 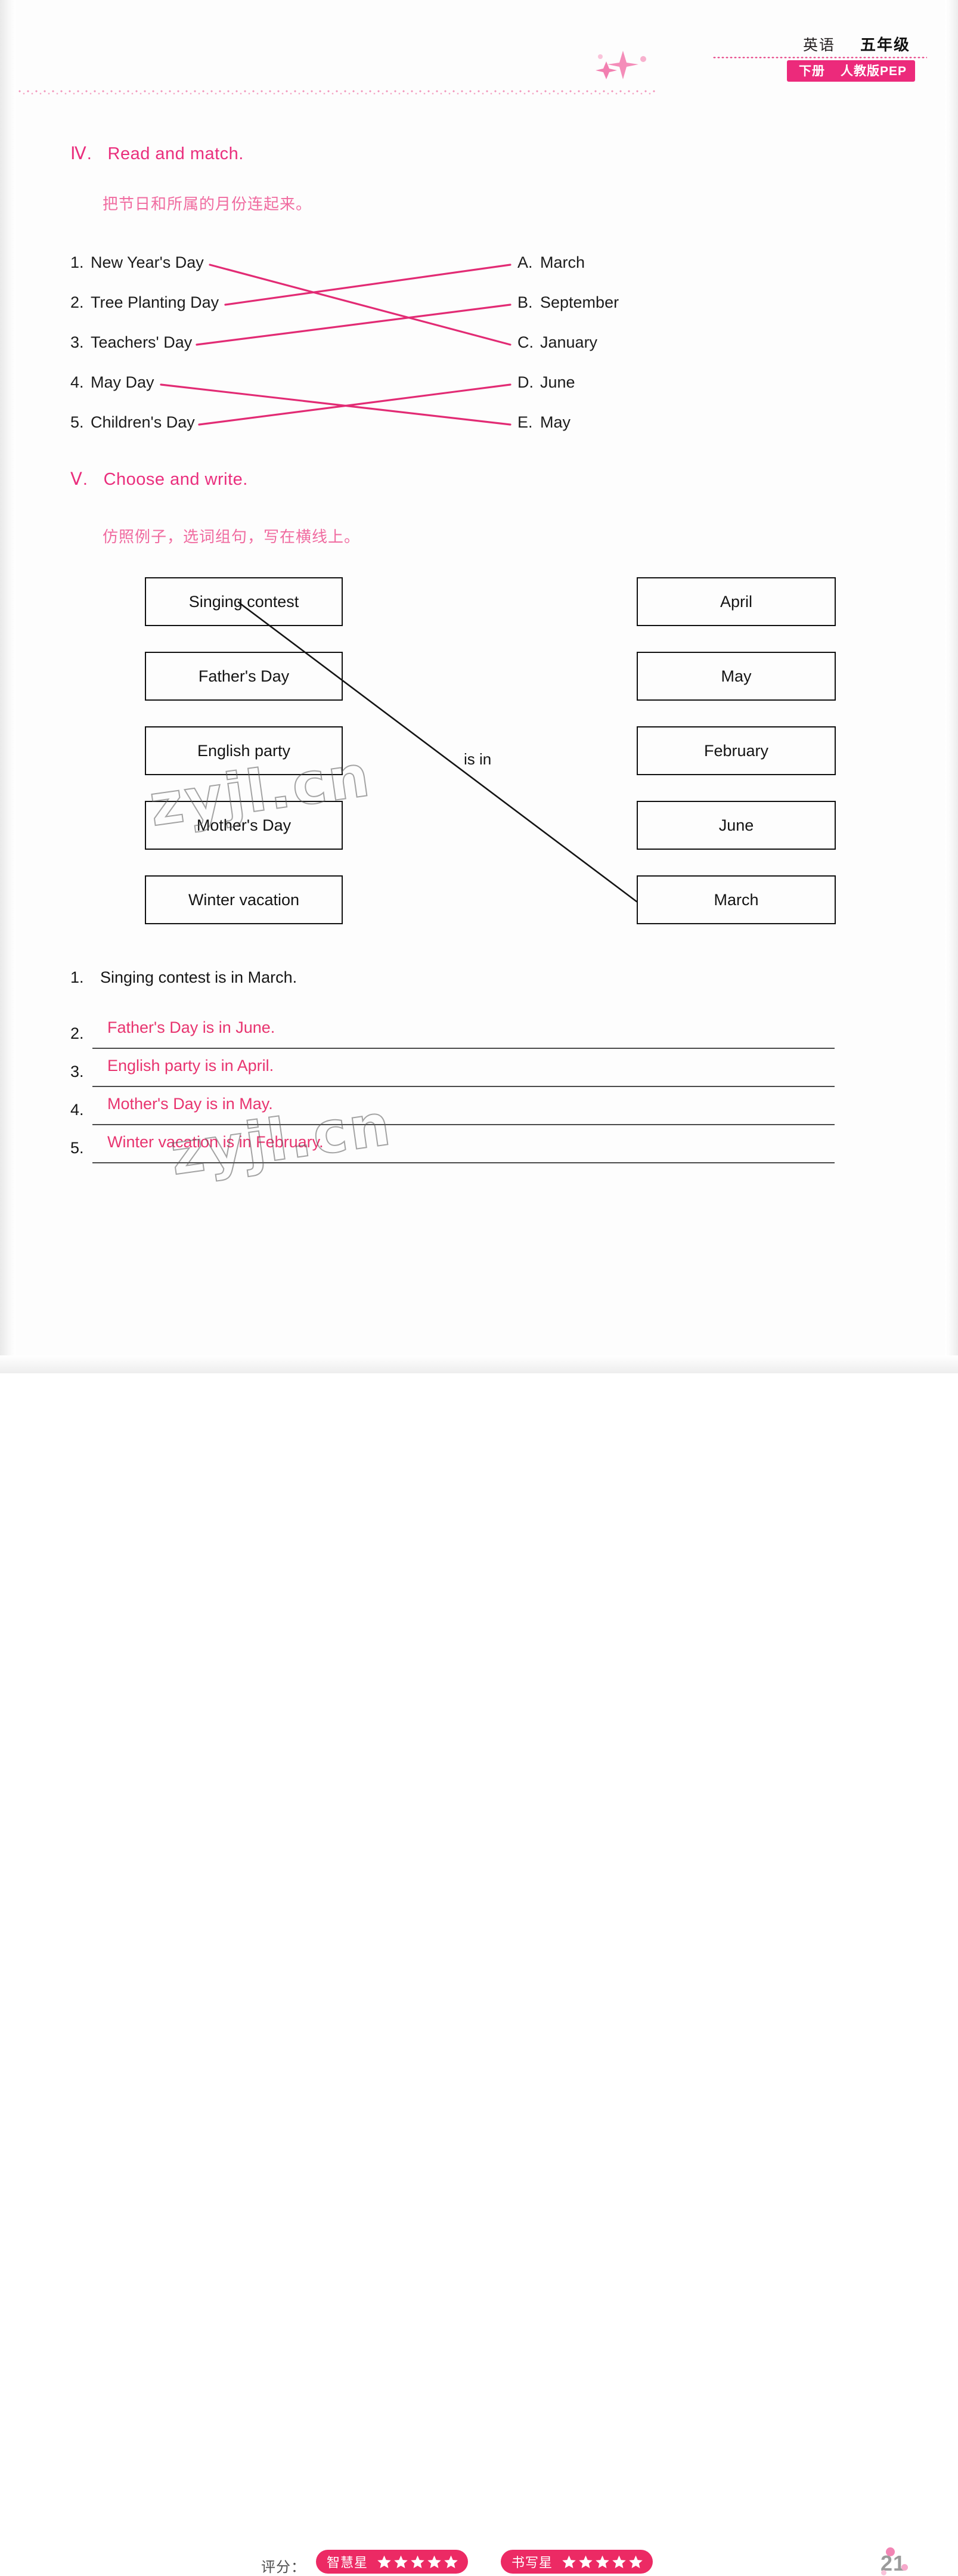 I want to click on match-right-ltr-d: D., so click(x=525, y=382).